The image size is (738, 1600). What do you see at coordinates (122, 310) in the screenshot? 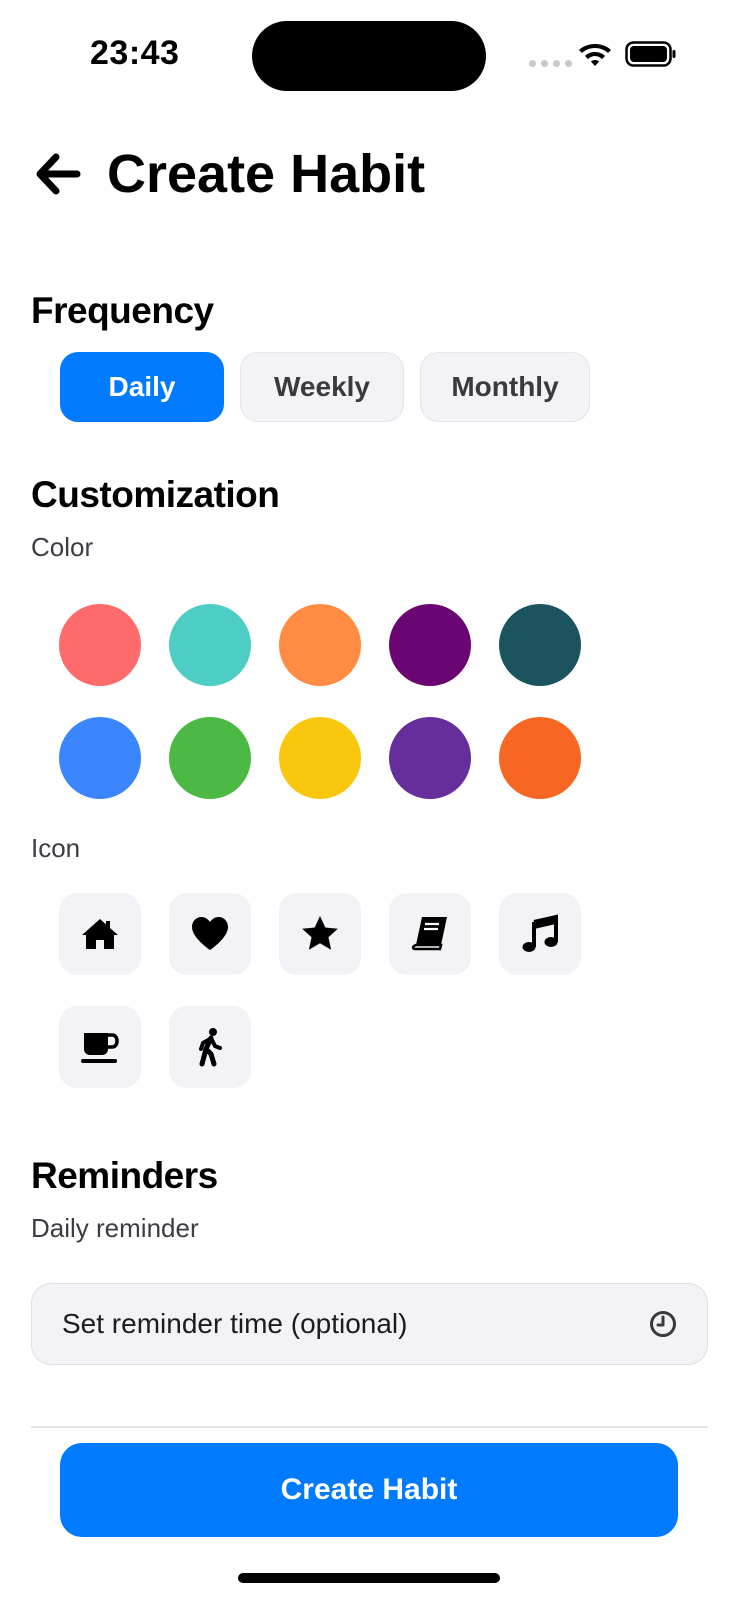
I see `frequency-heading: Frequency` at bounding box center [122, 310].